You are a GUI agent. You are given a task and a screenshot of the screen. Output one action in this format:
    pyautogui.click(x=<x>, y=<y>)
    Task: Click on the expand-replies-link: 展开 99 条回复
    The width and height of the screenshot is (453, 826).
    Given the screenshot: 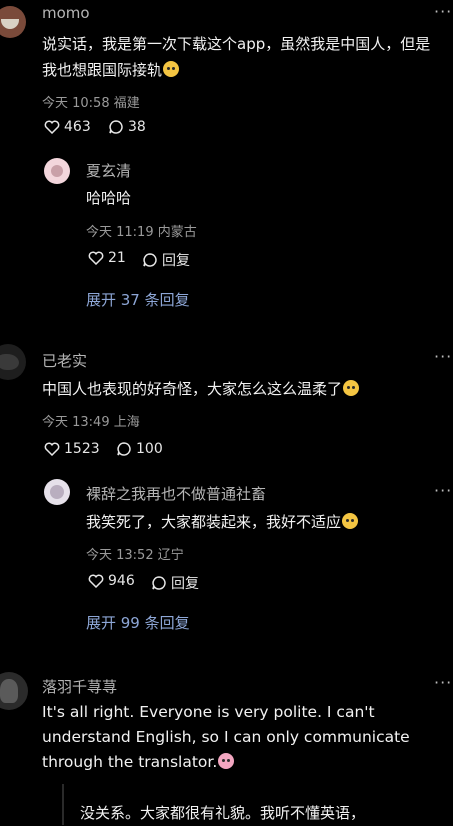 What is the action you would take?
    pyautogui.click(x=138, y=622)
    